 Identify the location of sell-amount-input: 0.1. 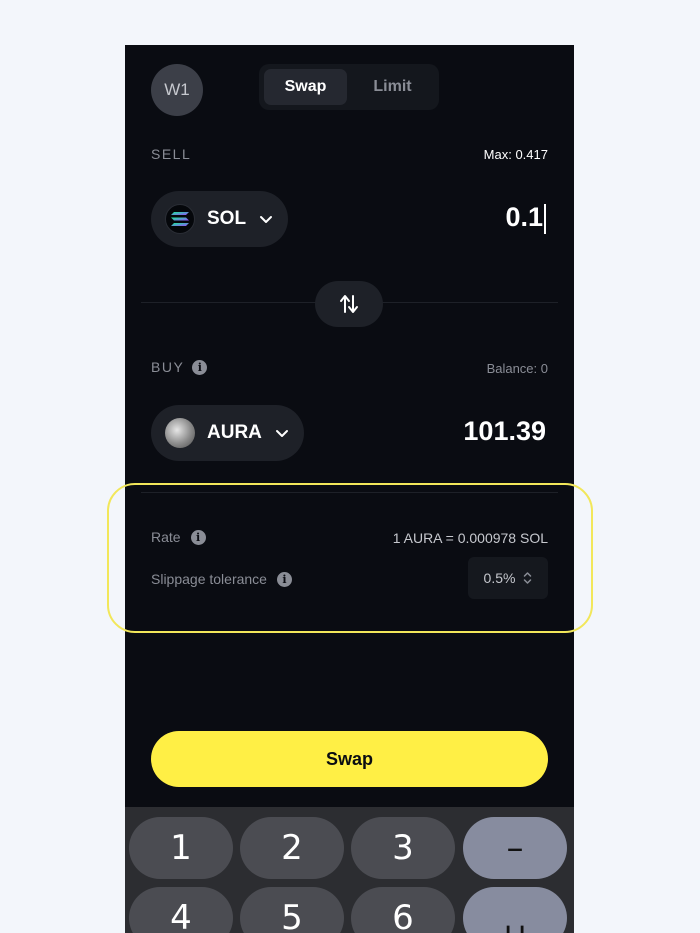
(525, 218).